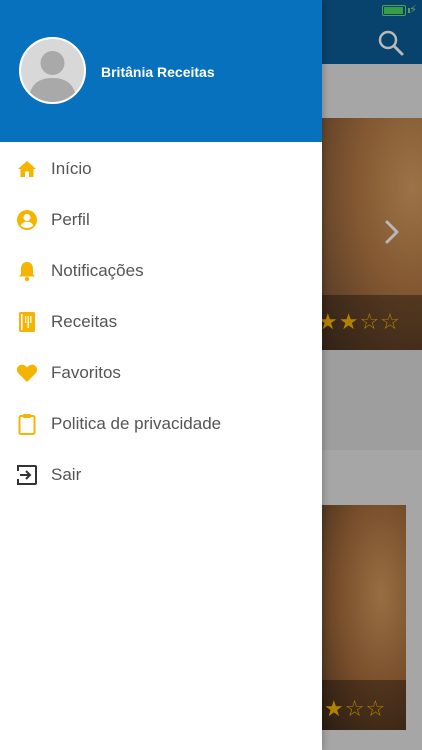 The height and width of the screenshot is (750, 422). Describe the element at coordinates (26, 270) in the screenshot. I see `bell-icon` at that location.